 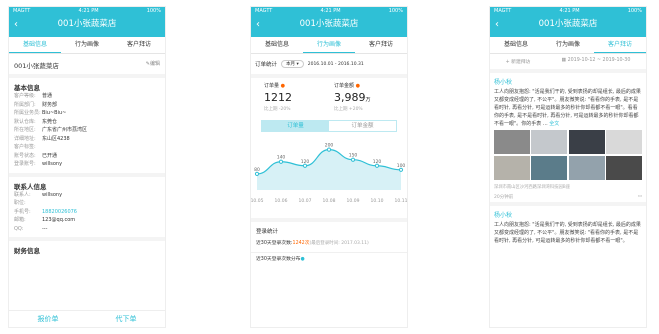 I want to click on info-row: 联系人: willsony, so click(x=87, y=195).